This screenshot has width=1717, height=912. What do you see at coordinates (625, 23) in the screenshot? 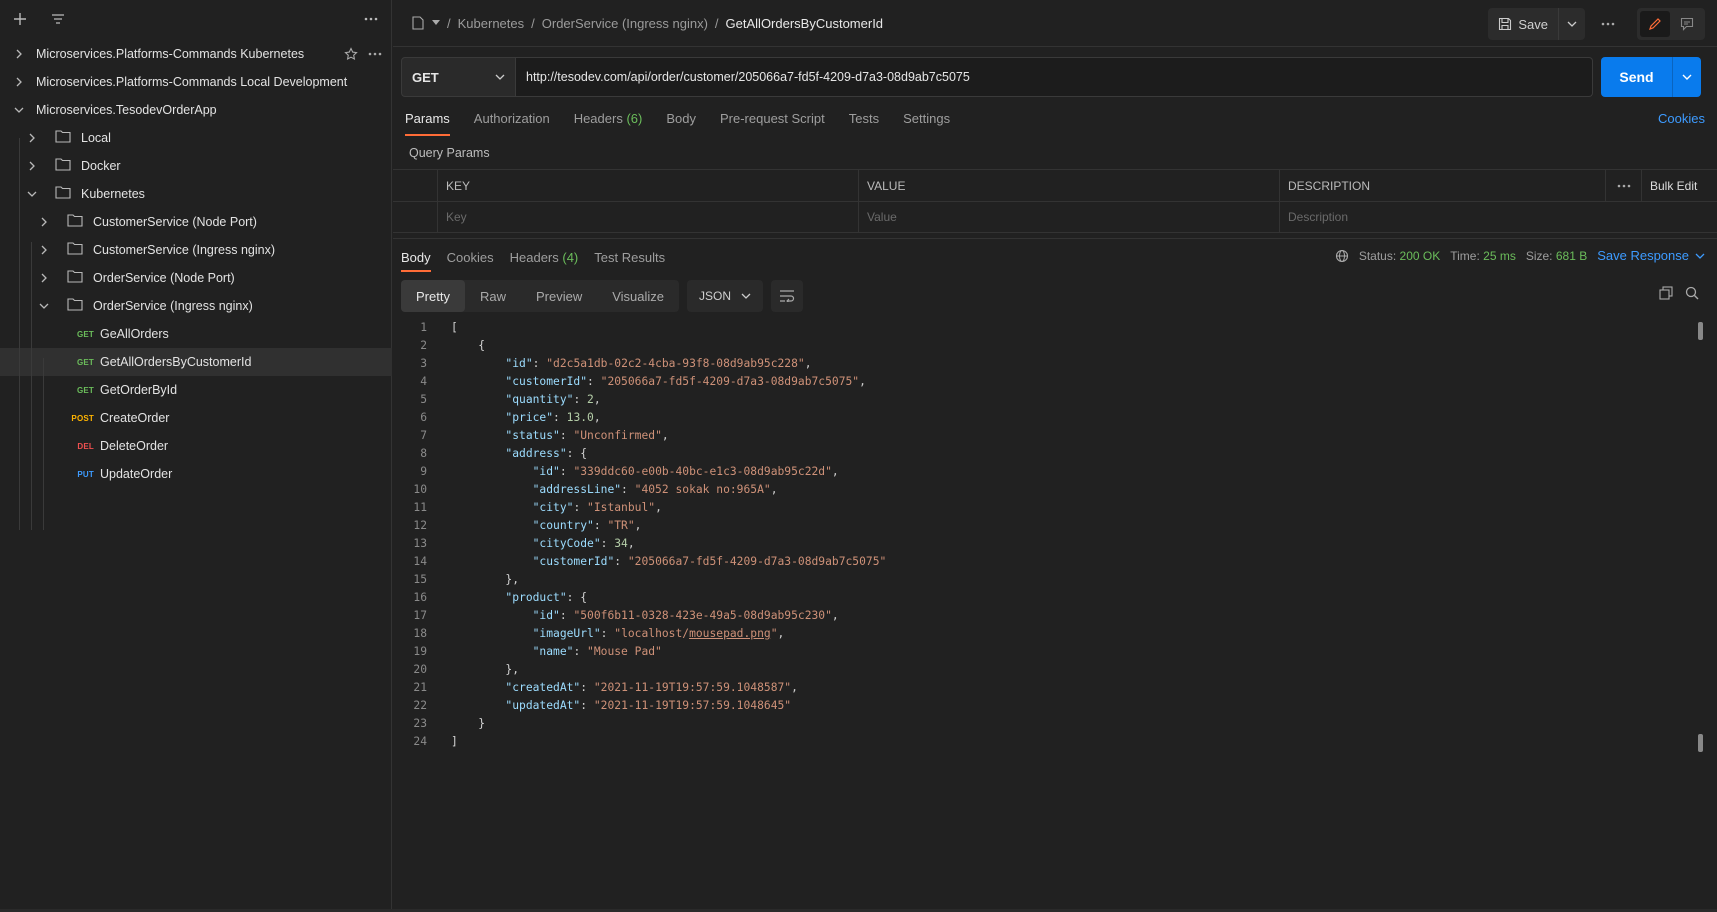
I see `breadcrumb-folder: OrderService (Ingress nginx)` at bounding box center [625, 23].